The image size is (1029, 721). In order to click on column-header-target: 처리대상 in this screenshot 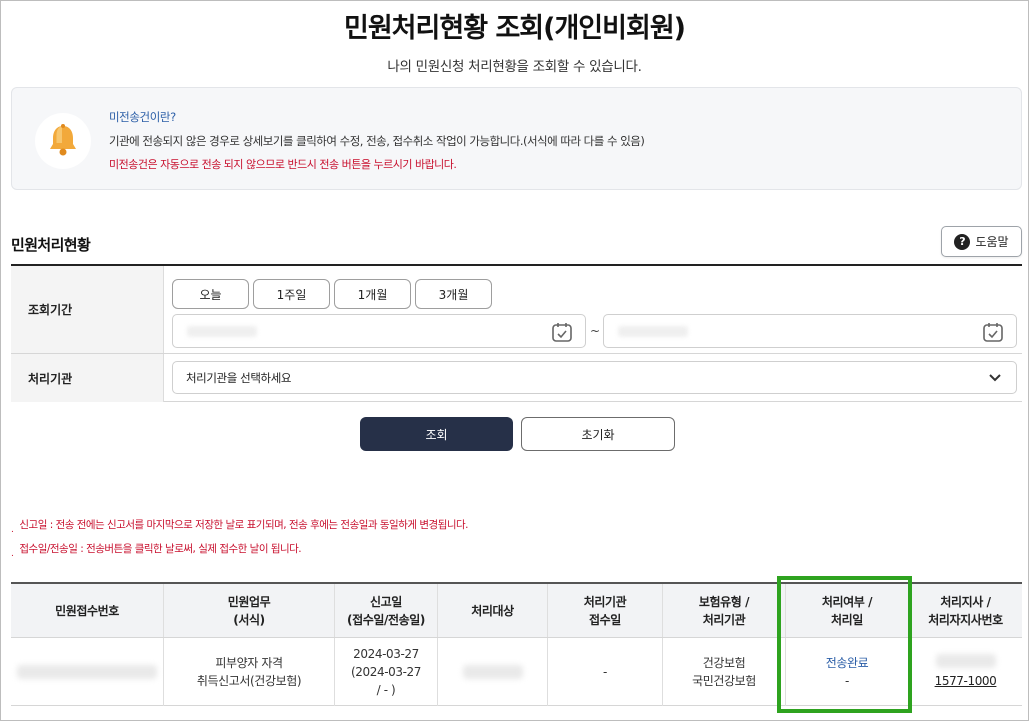, I will do `click(493, 610)`.